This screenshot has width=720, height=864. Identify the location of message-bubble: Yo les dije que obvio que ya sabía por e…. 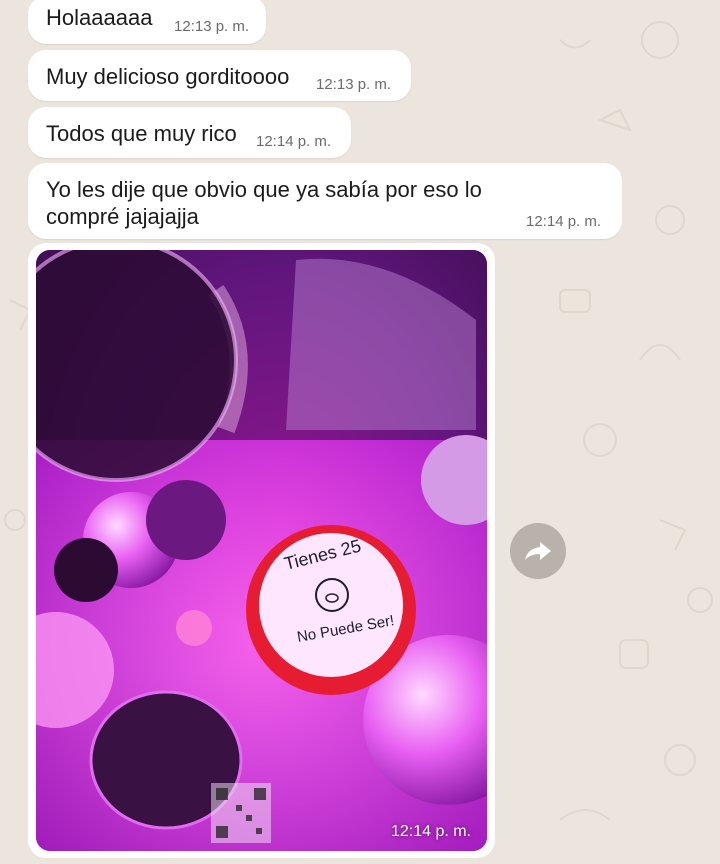
(325, 201).